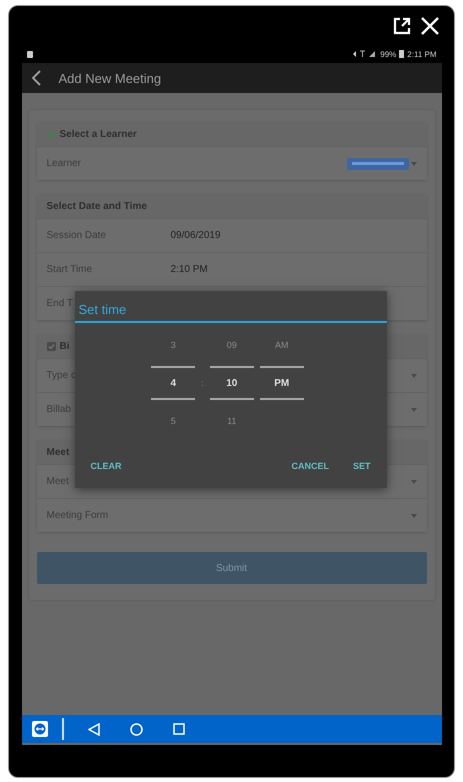 This screenshot has width=463, height=782. Describe the element at coordinates (402, 26) in the screenshot. I see `external-link-icon` at that location.